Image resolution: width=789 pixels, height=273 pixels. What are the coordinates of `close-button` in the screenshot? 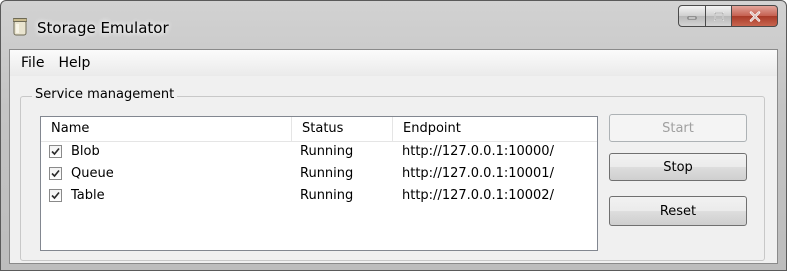 It's located at (755, 16).